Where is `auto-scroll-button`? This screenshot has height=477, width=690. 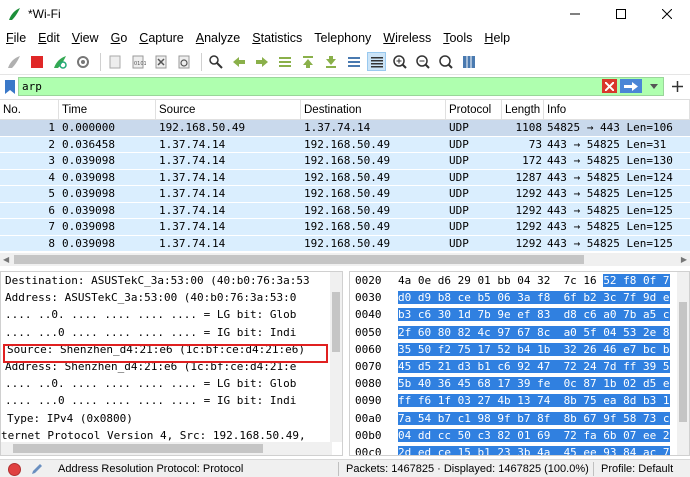
auto-scroll-button is located at coordinates (353, 61).